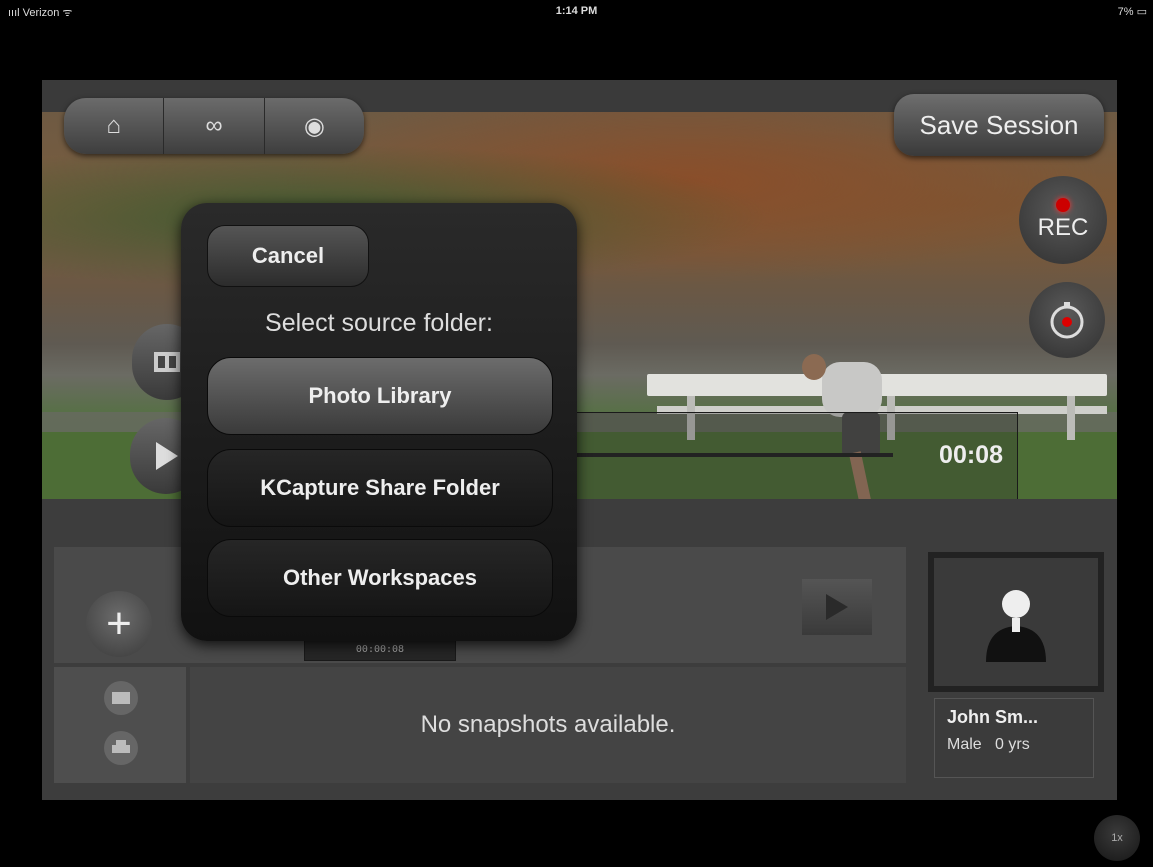  I want to click on scrubber-track, so click(733, 455).